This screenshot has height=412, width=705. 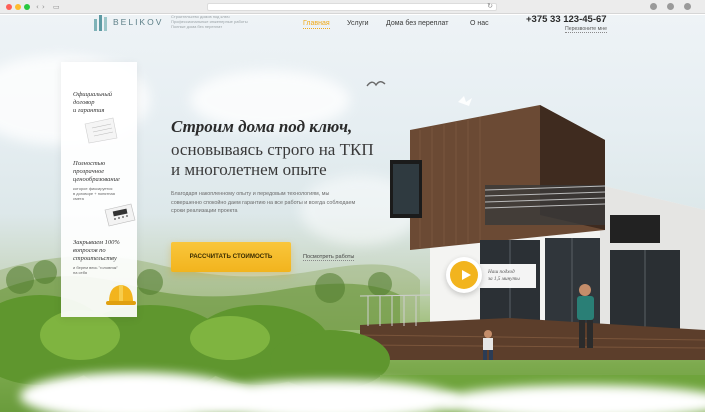 What do you see at coordinates (272, 149) in the screenshot?
I see `hero-subline: основываясь строго на ТКП` at bounding box center [272, 149].